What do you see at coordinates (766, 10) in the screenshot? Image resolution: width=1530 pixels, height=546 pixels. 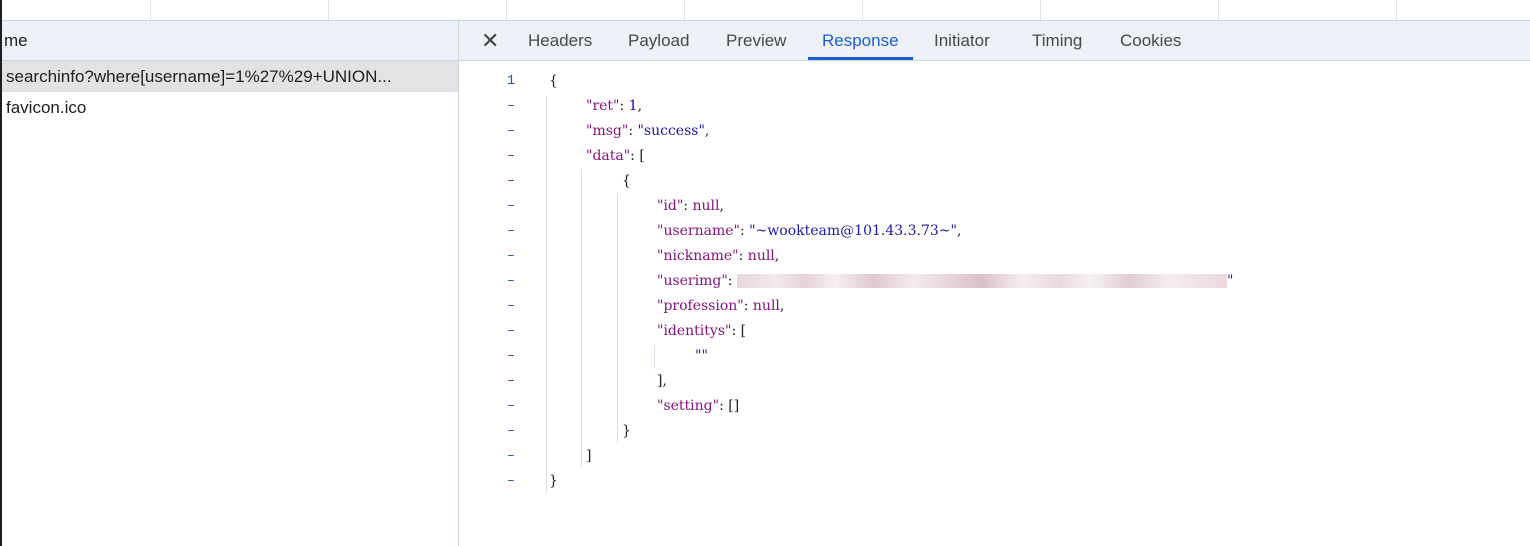 I see `waterfall-strip` at bounding box center [766, 10].